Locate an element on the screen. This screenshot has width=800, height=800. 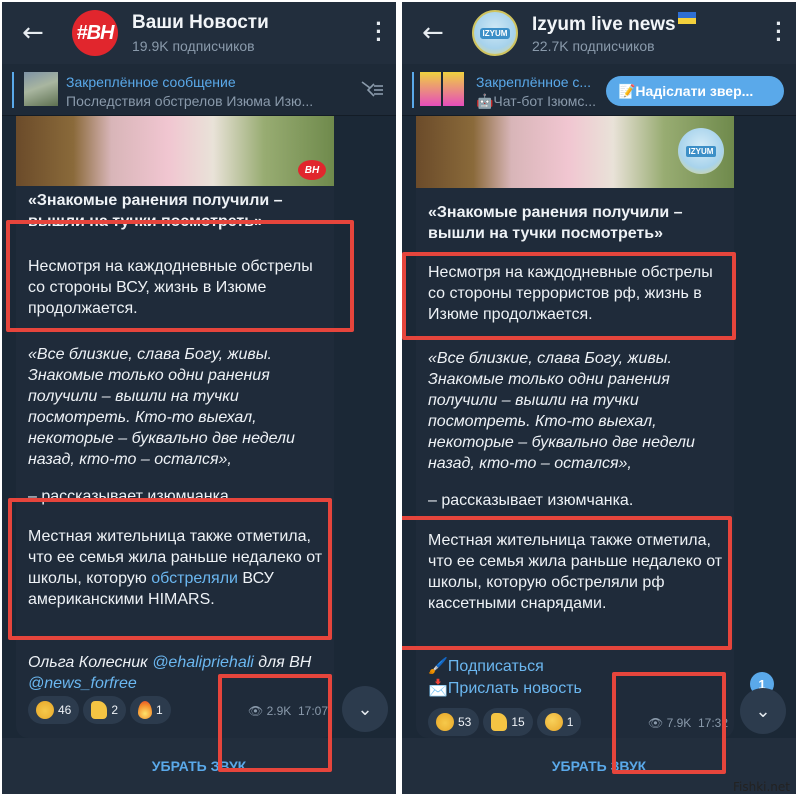
message-photo: BH is located at coordinates (175, 151).